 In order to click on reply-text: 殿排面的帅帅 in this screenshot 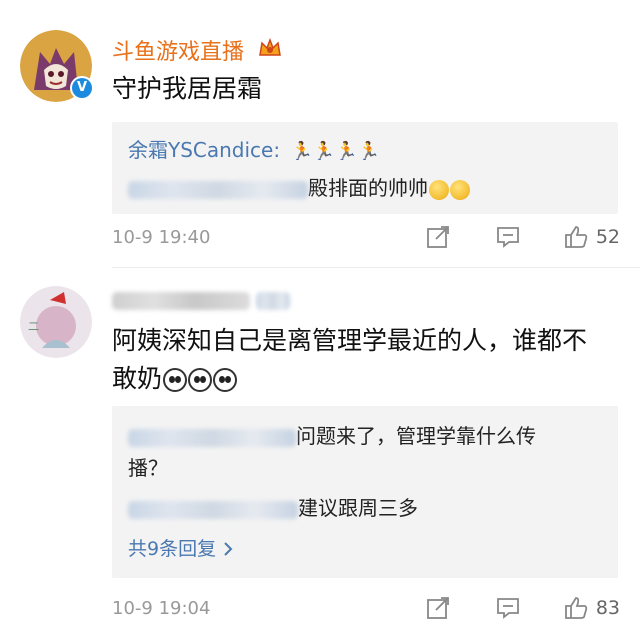, I will do `click(368, 188)`.